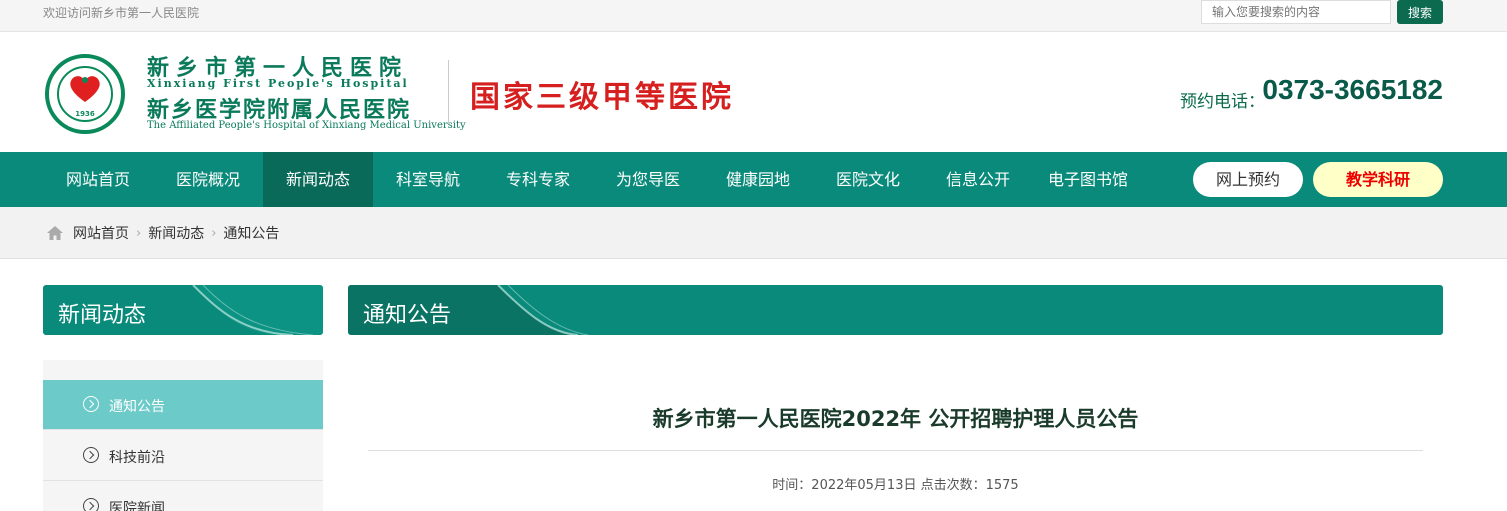  What do you see at coordinates (55, 233) in the screenshot?
I see `home-icon` at bounding box center [55, 233].